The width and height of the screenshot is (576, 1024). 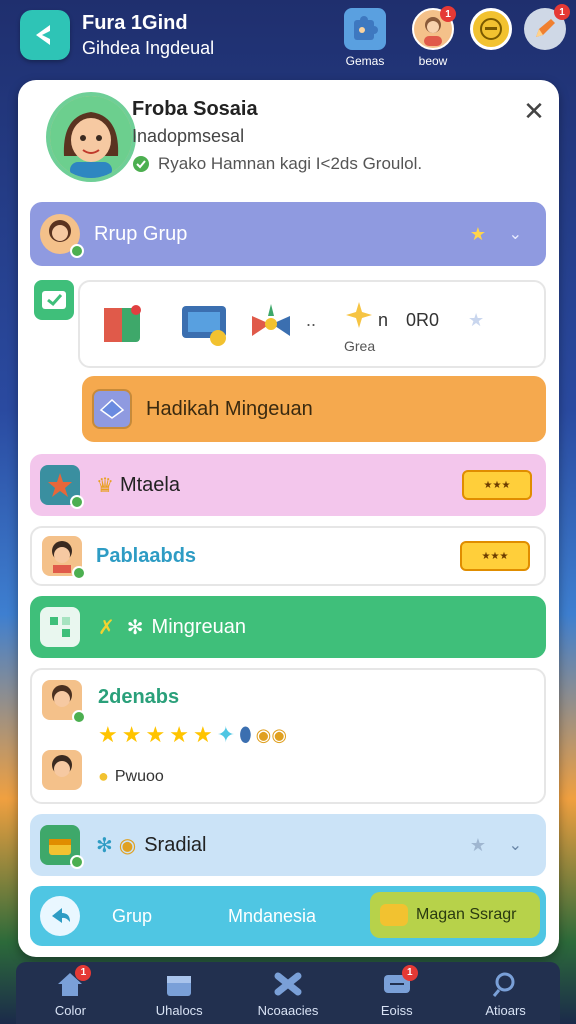 I want to click on nav-label: Atioars, so click(x=505, y=1010).